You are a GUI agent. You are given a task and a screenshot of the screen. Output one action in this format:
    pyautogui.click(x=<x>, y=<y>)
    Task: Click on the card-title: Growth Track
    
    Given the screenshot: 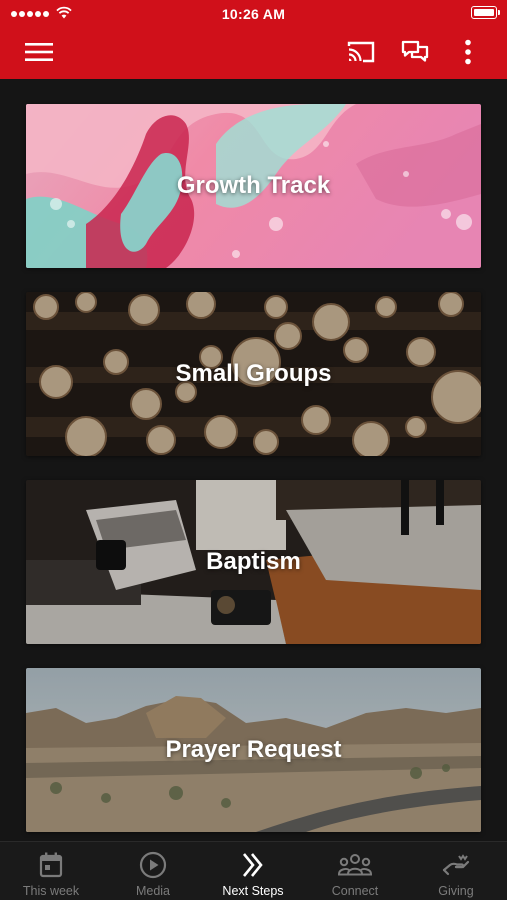 What is the action you would take?
    pyautogui.click(x=253, y=185)
    